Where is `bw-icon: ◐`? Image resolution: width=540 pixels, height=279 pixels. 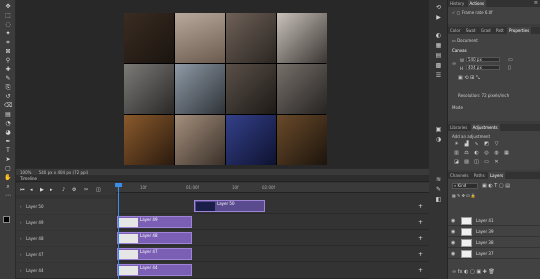
bw-icon: ◐ is located at coordinates (476, 153).